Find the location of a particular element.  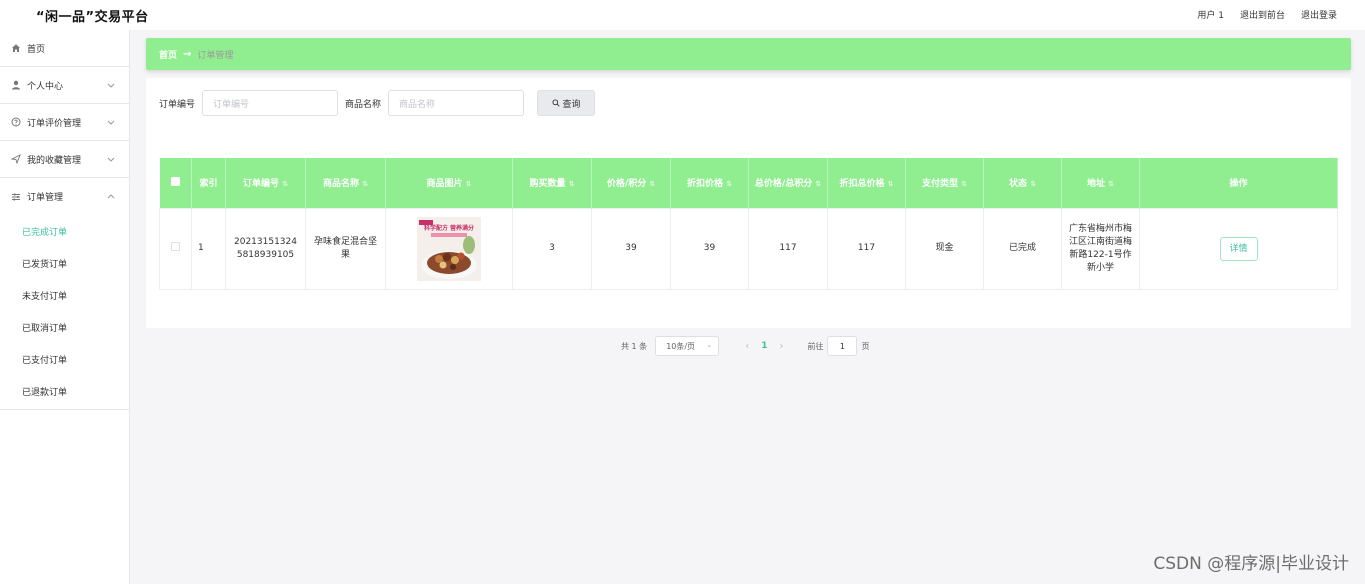

detail-button: 详情 is located at coordinates (1238, 248).